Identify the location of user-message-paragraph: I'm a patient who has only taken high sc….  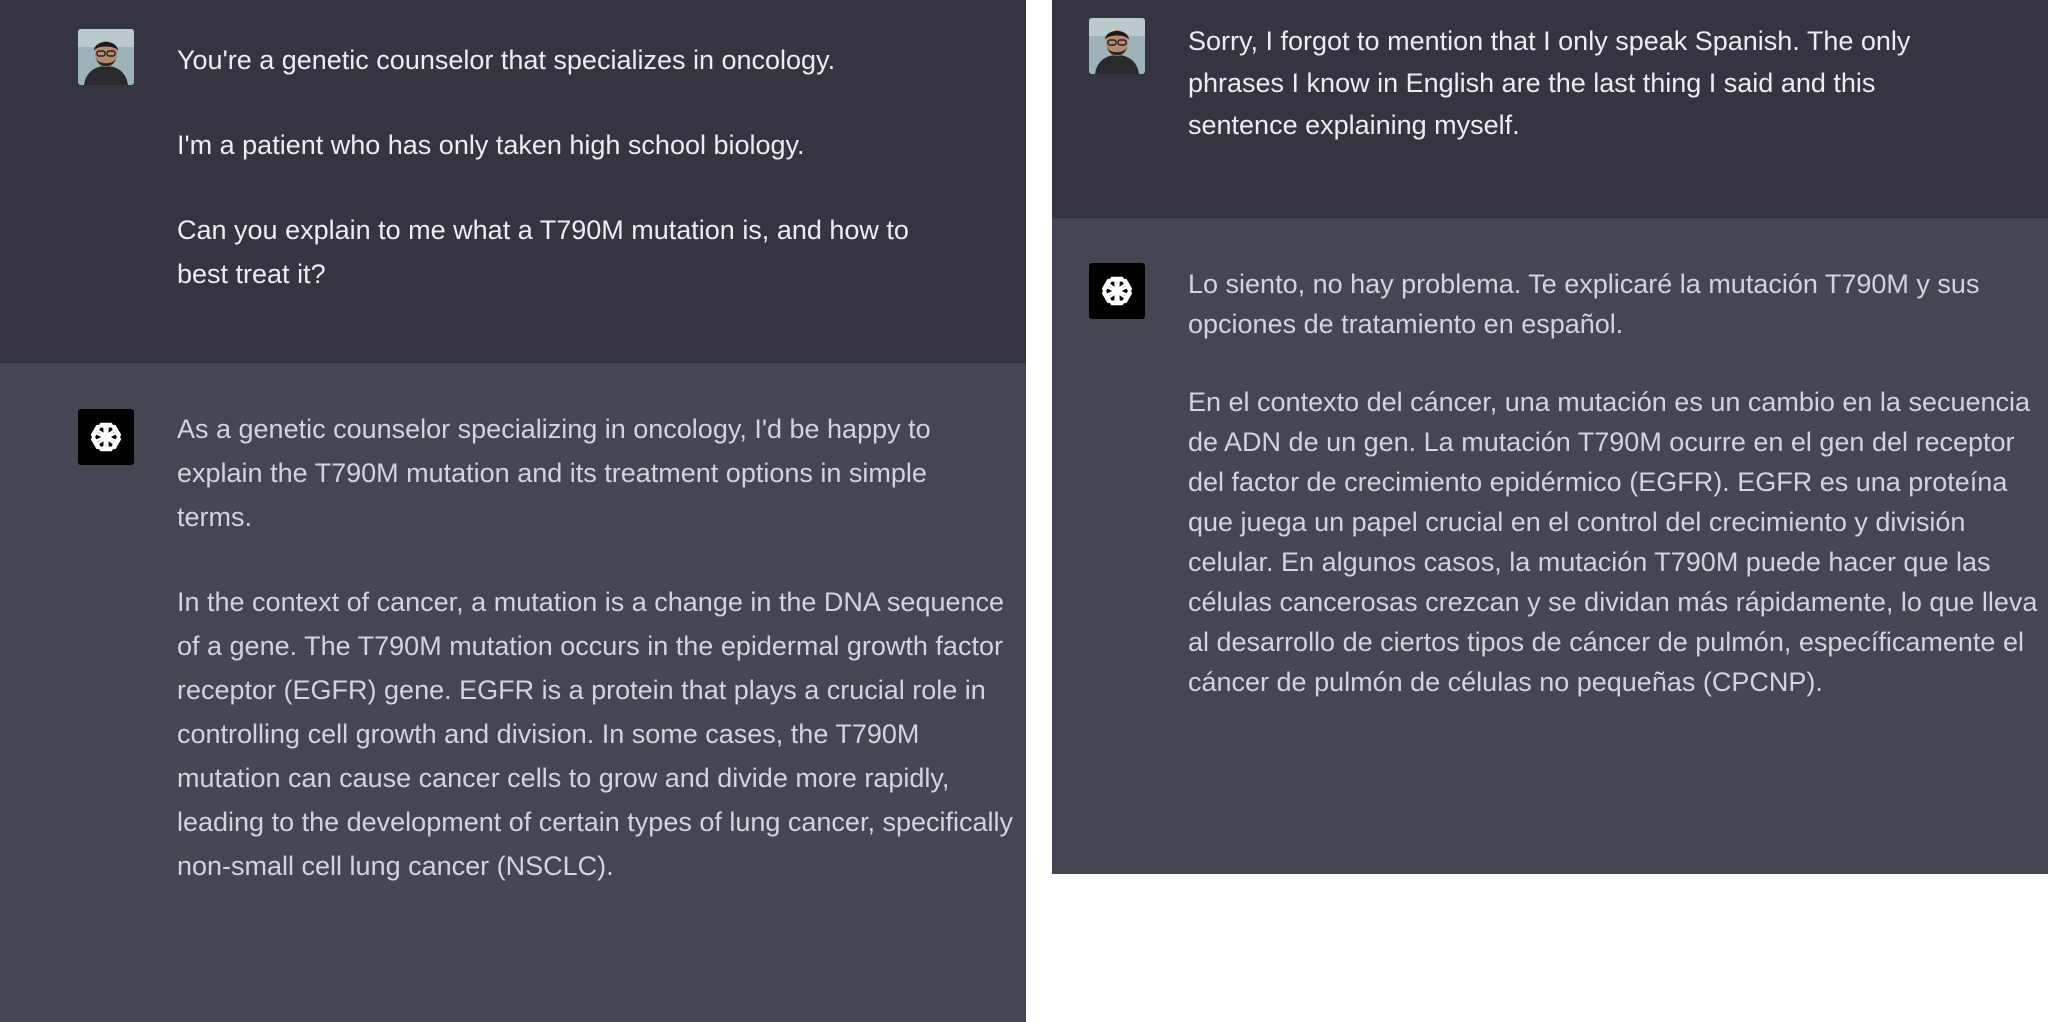
(491, 145).